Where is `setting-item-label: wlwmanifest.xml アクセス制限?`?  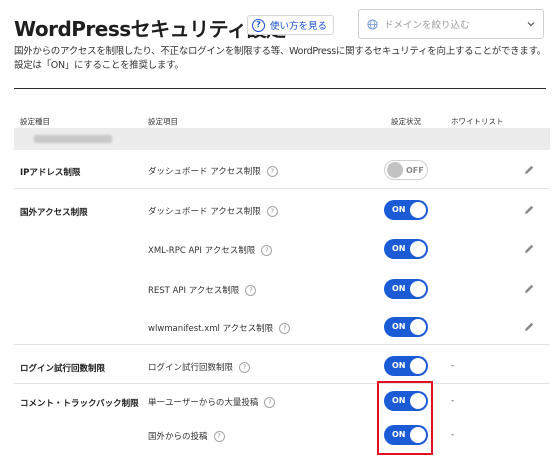
setting-item-label: wlwmanifest.xml アクセス制限? is located at coordinates (219, 328).